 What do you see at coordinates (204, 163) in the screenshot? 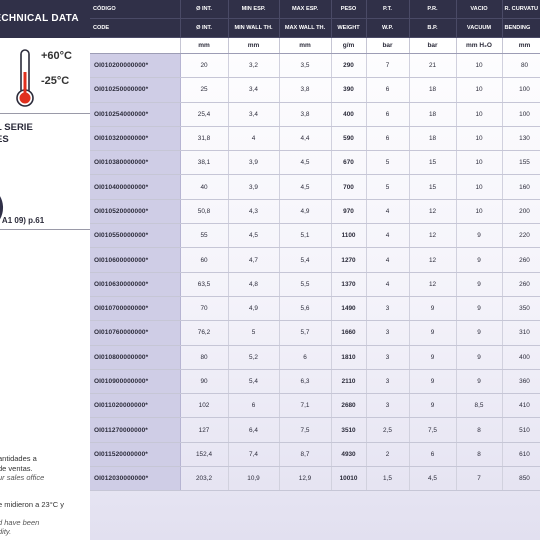
I see `table-cell: 38,1` at bounding box center [204, 163].